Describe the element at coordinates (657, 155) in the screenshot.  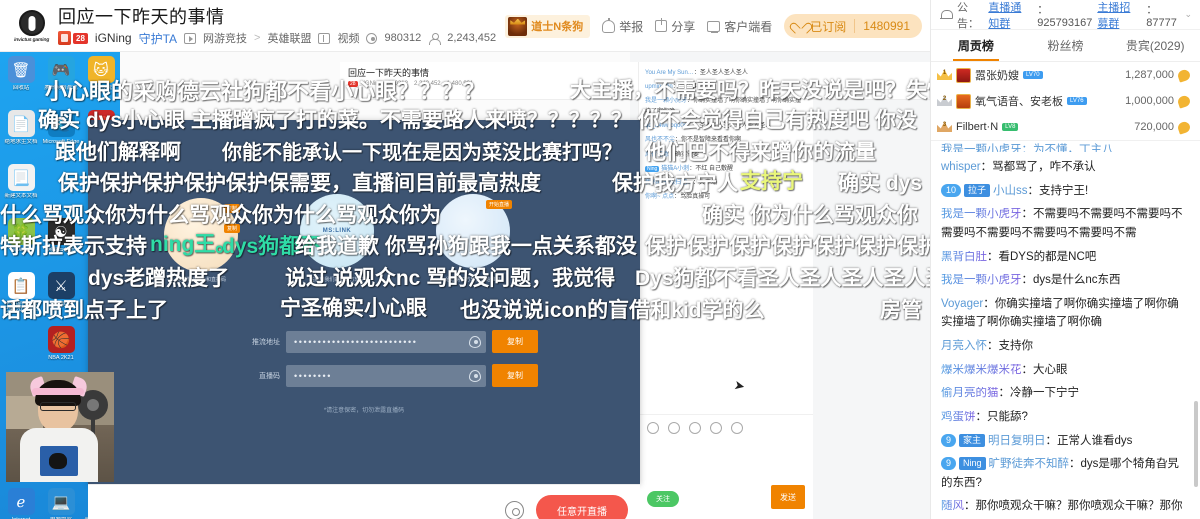
I see `captured-chat-user: 风行无意` at that location.